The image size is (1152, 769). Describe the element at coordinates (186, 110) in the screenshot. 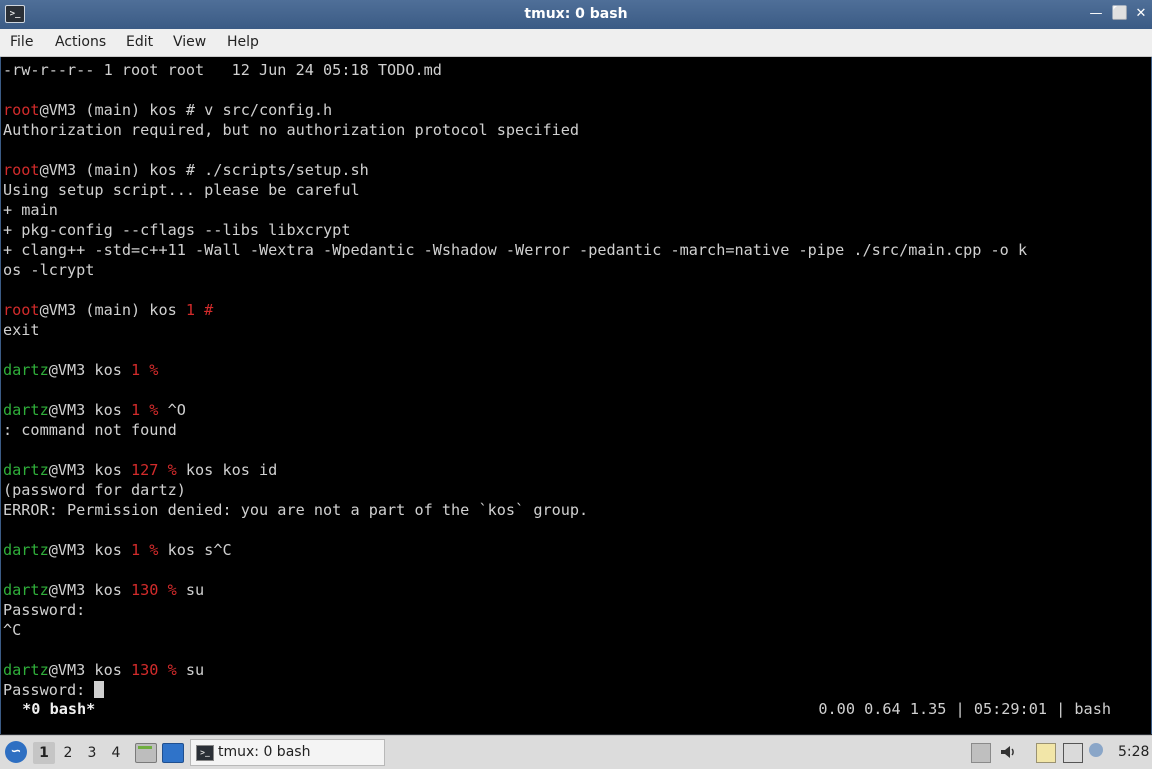

I see `terminal-text: @VM3 (main) kos # v src/config.h` at that location.